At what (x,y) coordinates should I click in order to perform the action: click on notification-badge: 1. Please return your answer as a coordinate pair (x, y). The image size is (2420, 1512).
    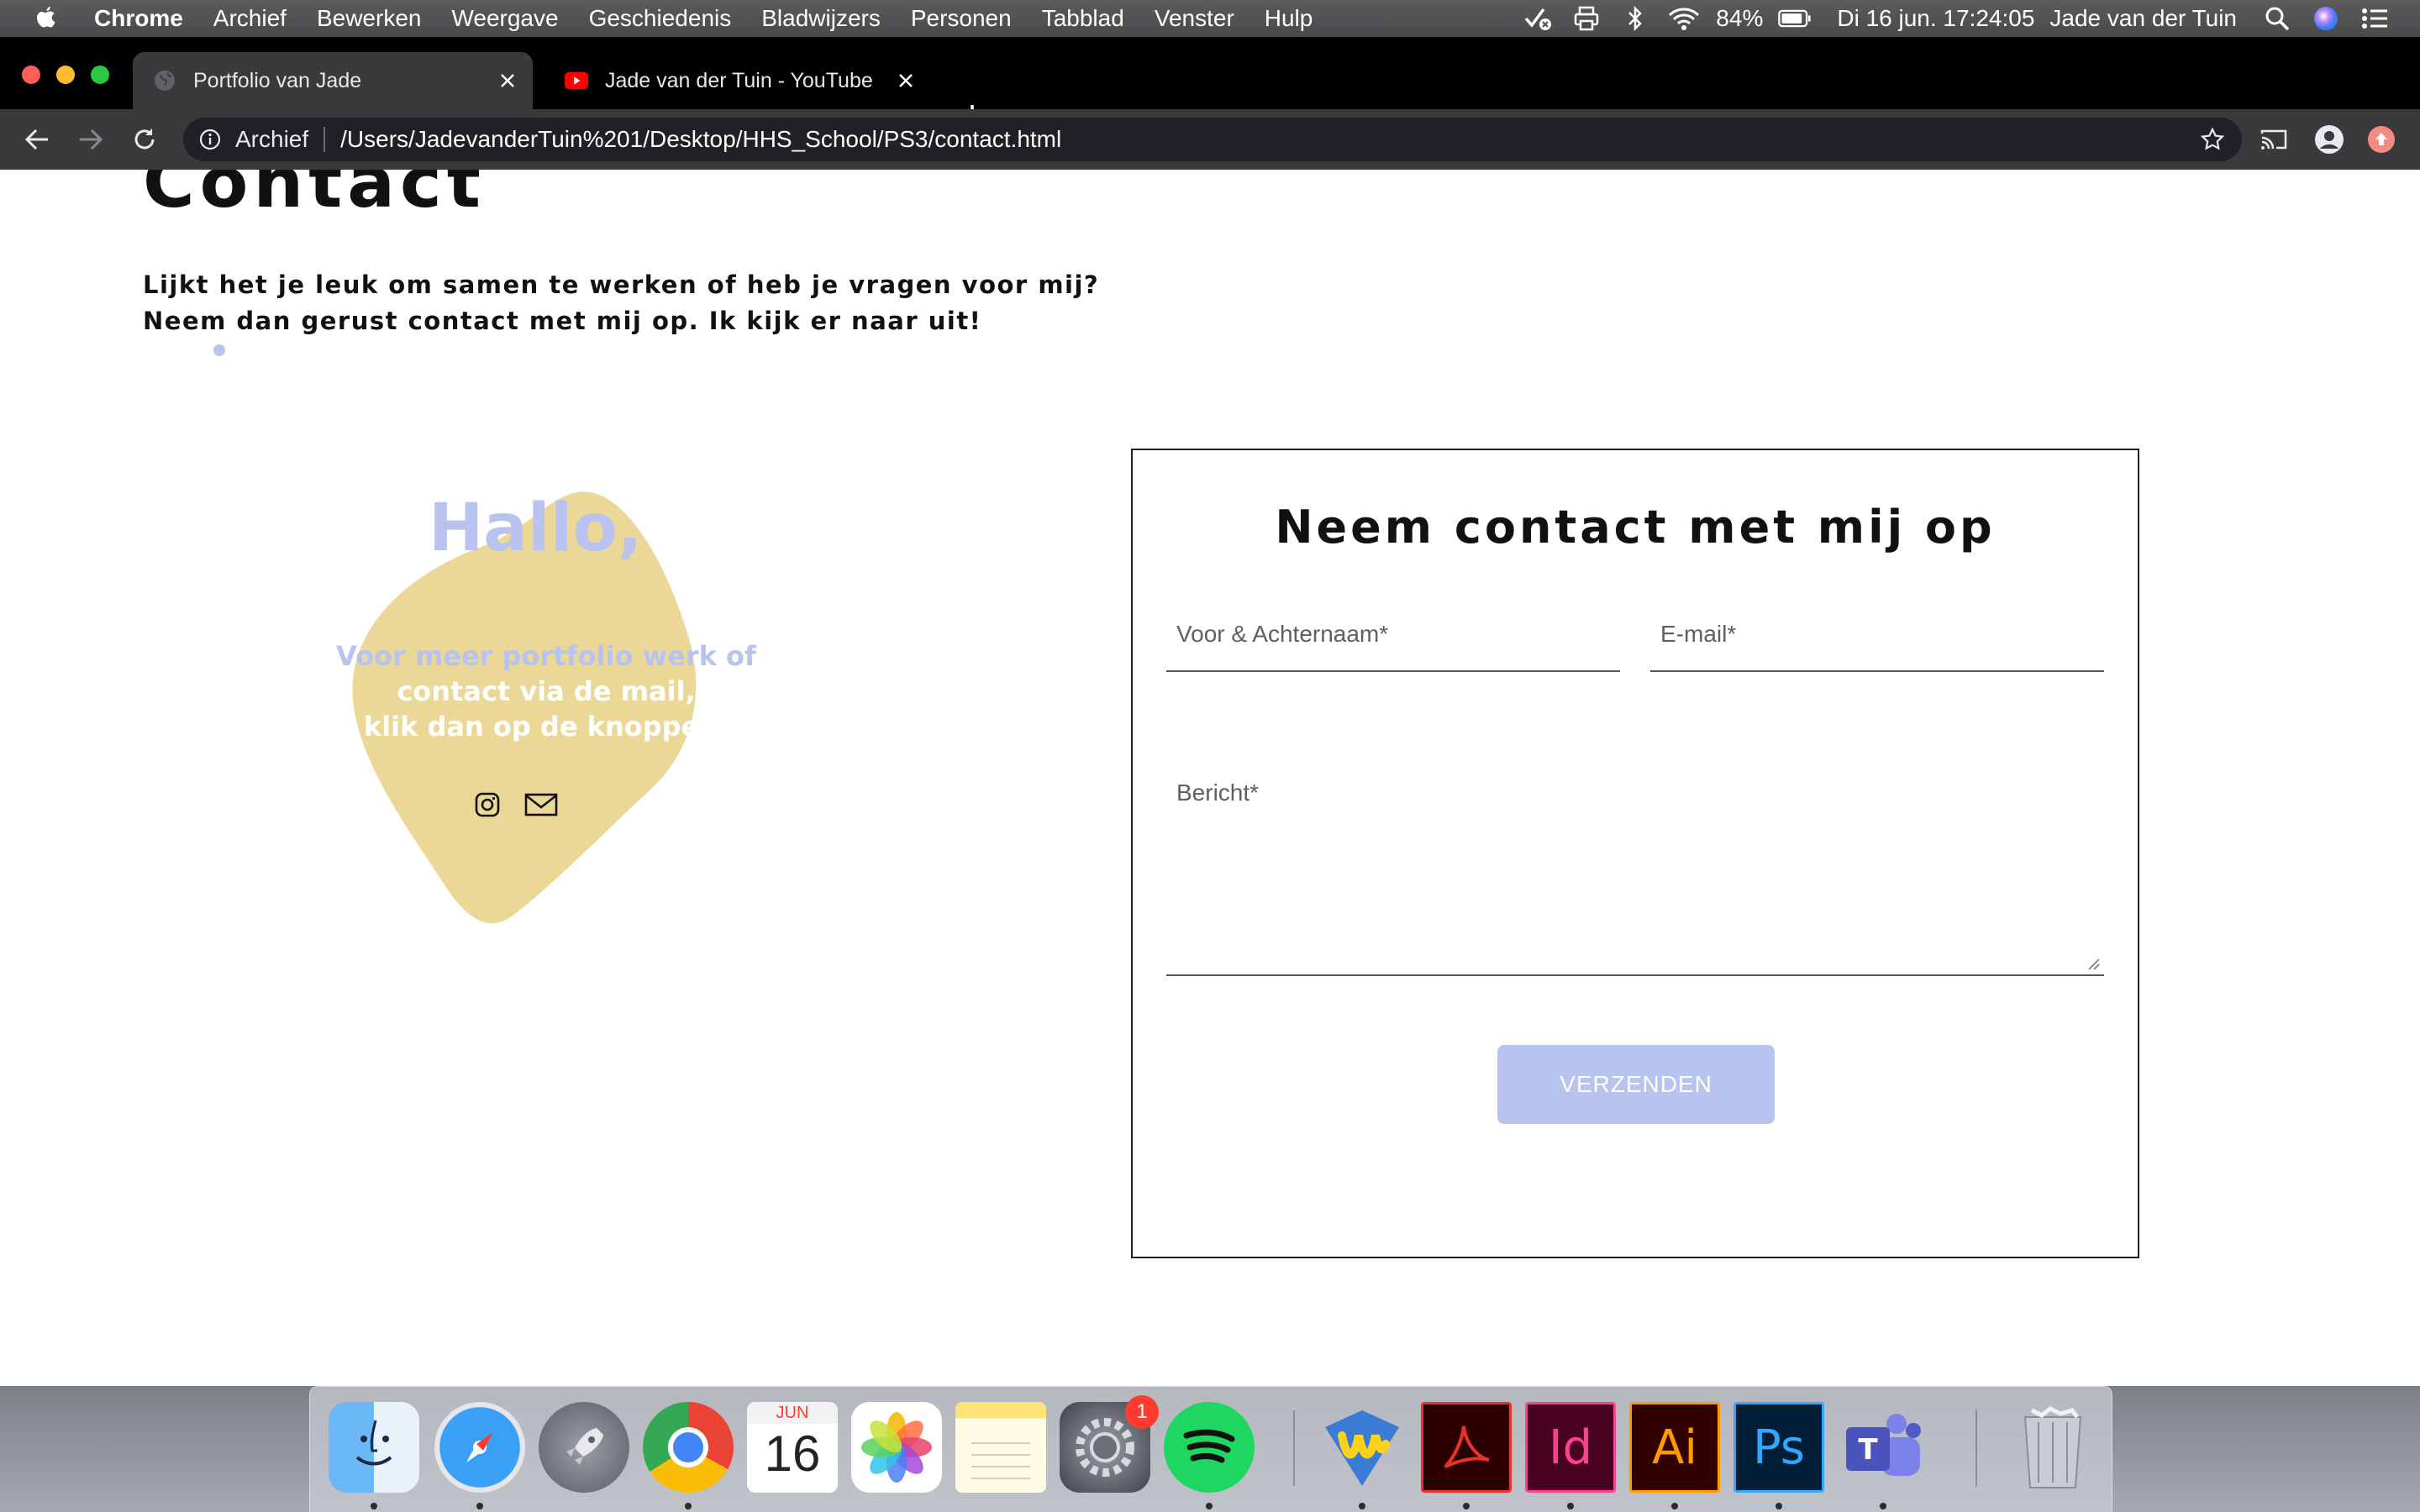
    Looking at the image, I should click on (1142, 1412).